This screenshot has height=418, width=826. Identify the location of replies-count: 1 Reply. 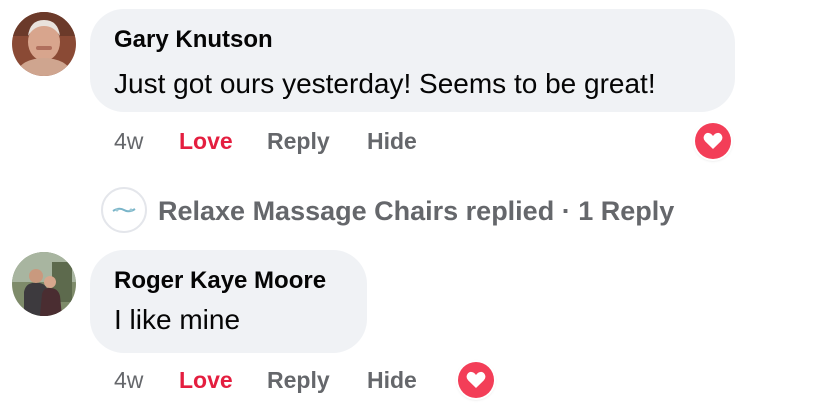
(626, 211).